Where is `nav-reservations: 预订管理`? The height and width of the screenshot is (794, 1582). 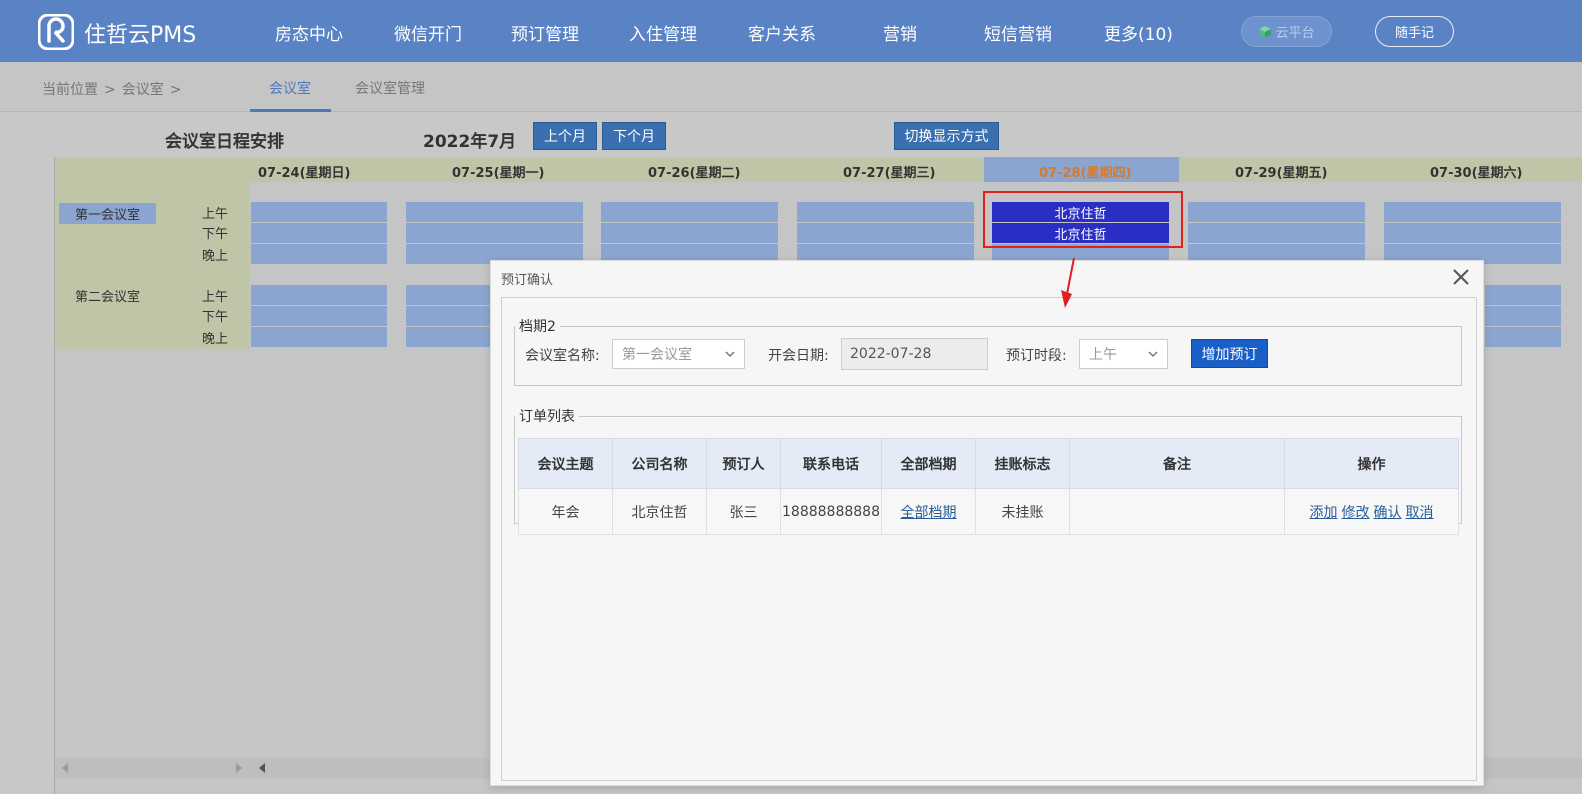
nav-reservations: 预订管理 is located at coordinates (545, 32).